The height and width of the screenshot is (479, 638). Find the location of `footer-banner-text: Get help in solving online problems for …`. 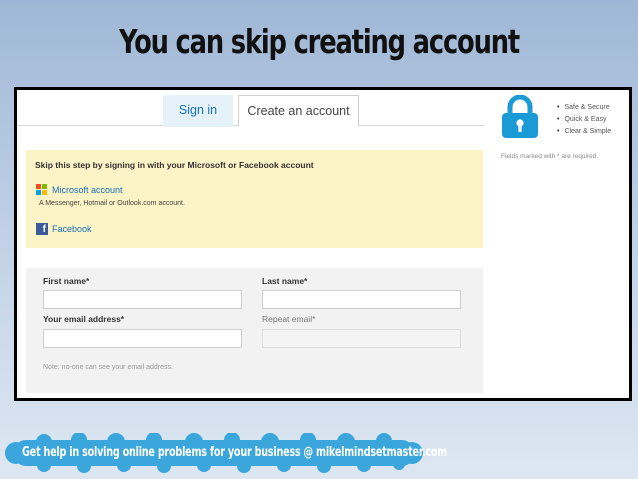

footer-banner-text: Get help in solving online problems for … is located at coordinates (235, 452).